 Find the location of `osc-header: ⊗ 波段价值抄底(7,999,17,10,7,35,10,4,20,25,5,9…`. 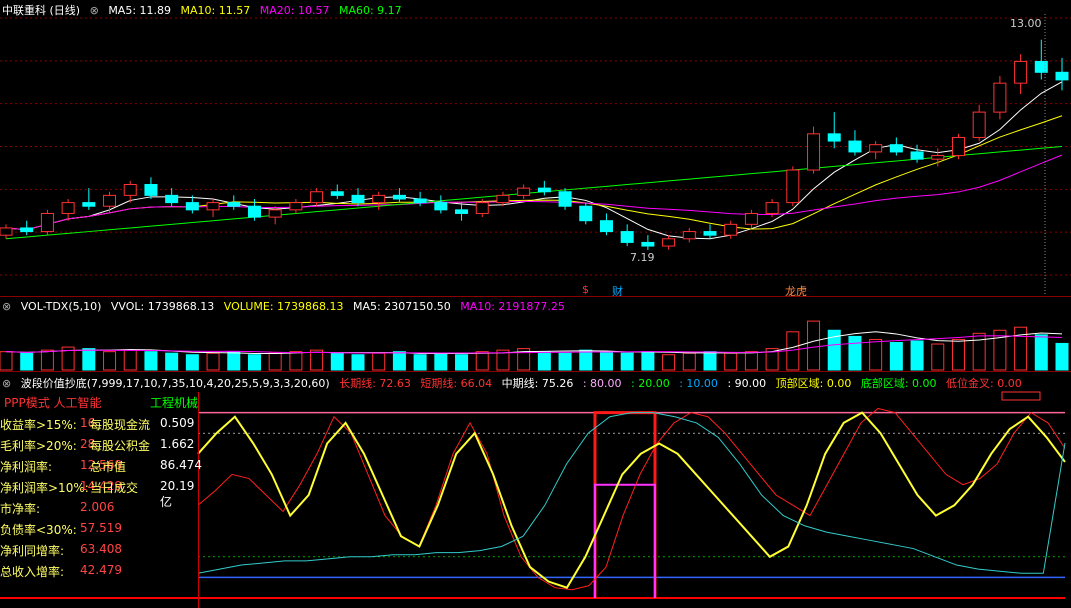

osc-header: ⊗ 波段价值抄底(7,999,17,10,7,35,10,4,20,25,5,9… is located at coordinates (515, 383).